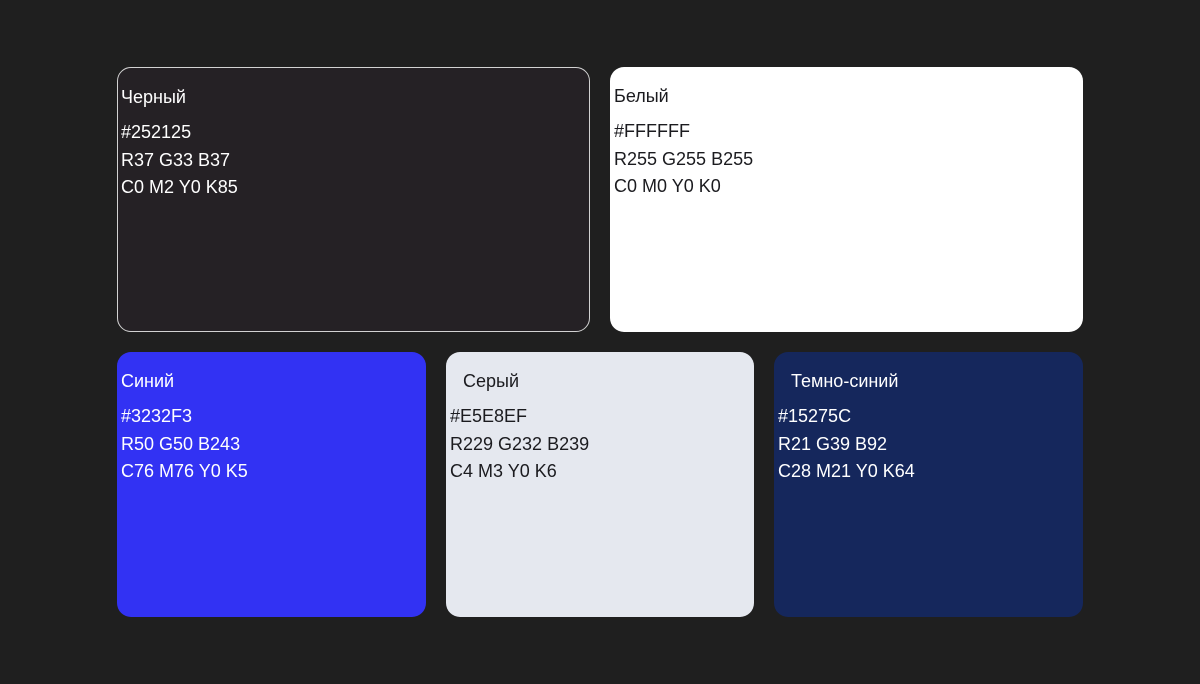 The height and width of the screenshot is (684, 1200). Describe the element at coordinates (845, 381) in the screenshot. I see `swatch-name: Темно-синий` at that location.